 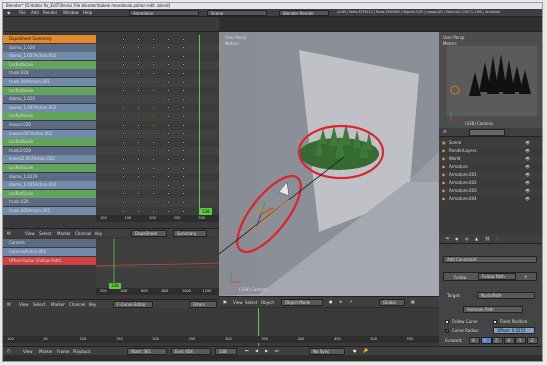 I want to click on tl-menu-playback: Playback, so click(x=82, y=351).